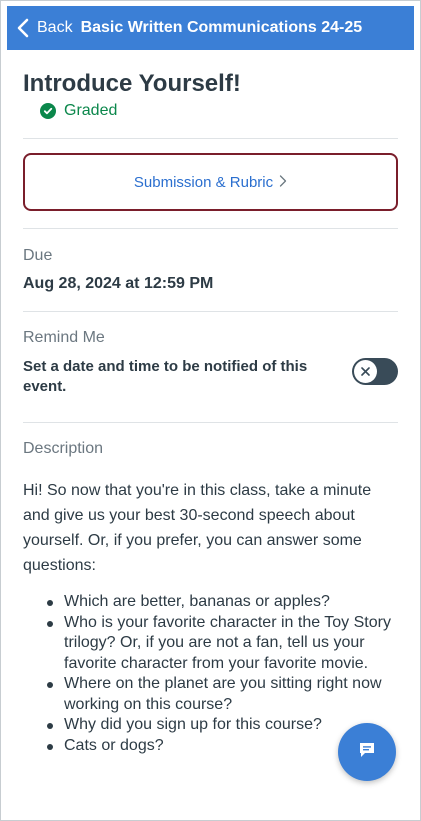 The width and height of the screenshot is (421, 821). What do you see at coordinates (38, 255) in the screenshot?
I see `due-label: Due` at bounding box center [38, 255].